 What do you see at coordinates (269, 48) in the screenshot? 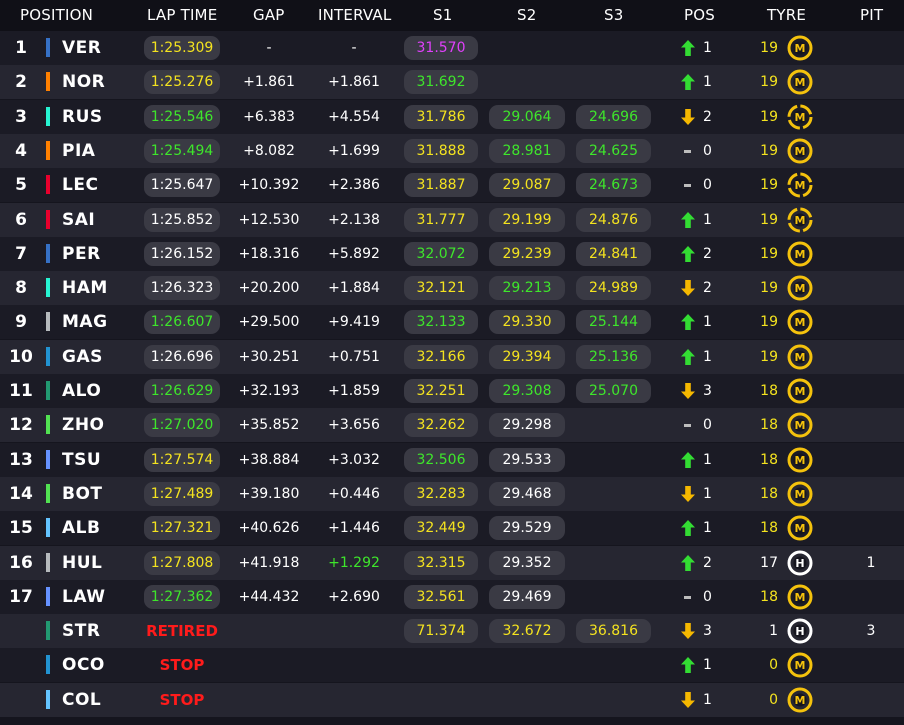
I see `gap-value: -` at bounding box center [269, 48].